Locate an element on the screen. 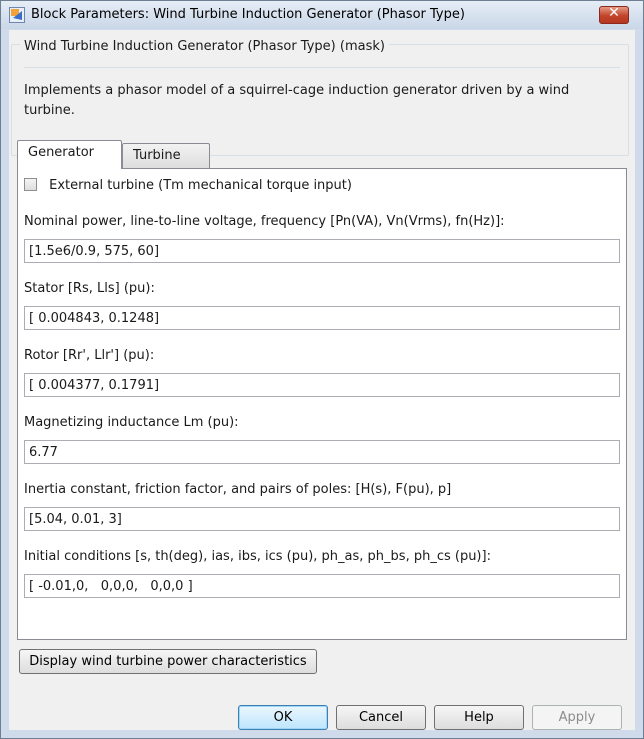 The height and width of the screenshot is (739, 644). tab-generator-label: Generator is located at coordinates (61, 152).